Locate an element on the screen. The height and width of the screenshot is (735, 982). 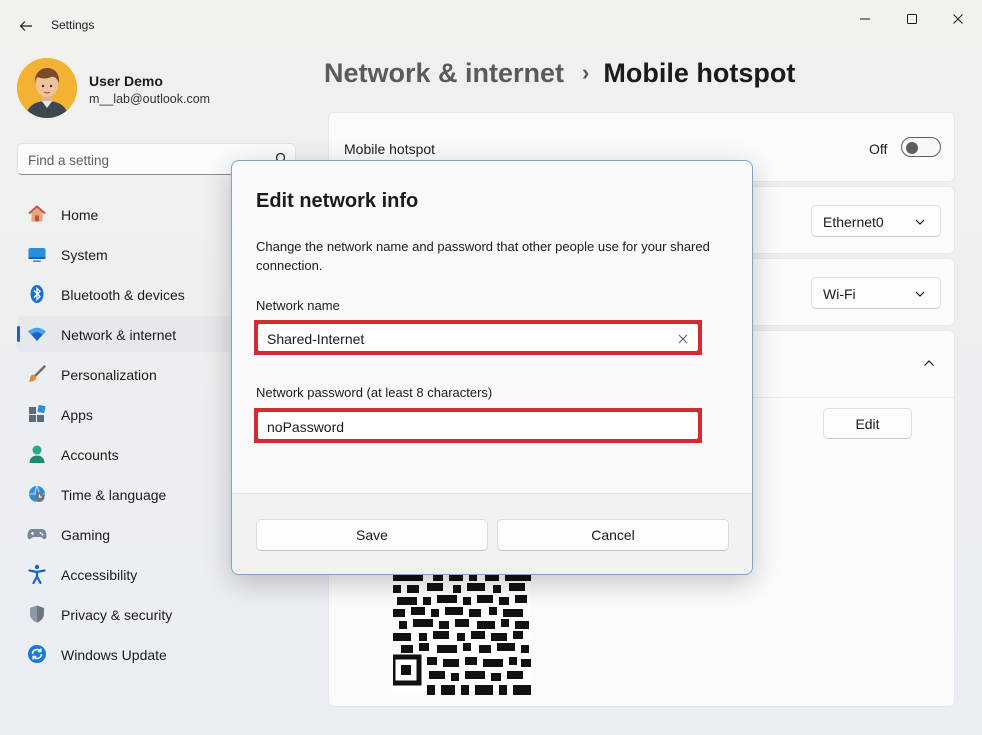
network-name-label: Network name is located at coordinates (298, 305).